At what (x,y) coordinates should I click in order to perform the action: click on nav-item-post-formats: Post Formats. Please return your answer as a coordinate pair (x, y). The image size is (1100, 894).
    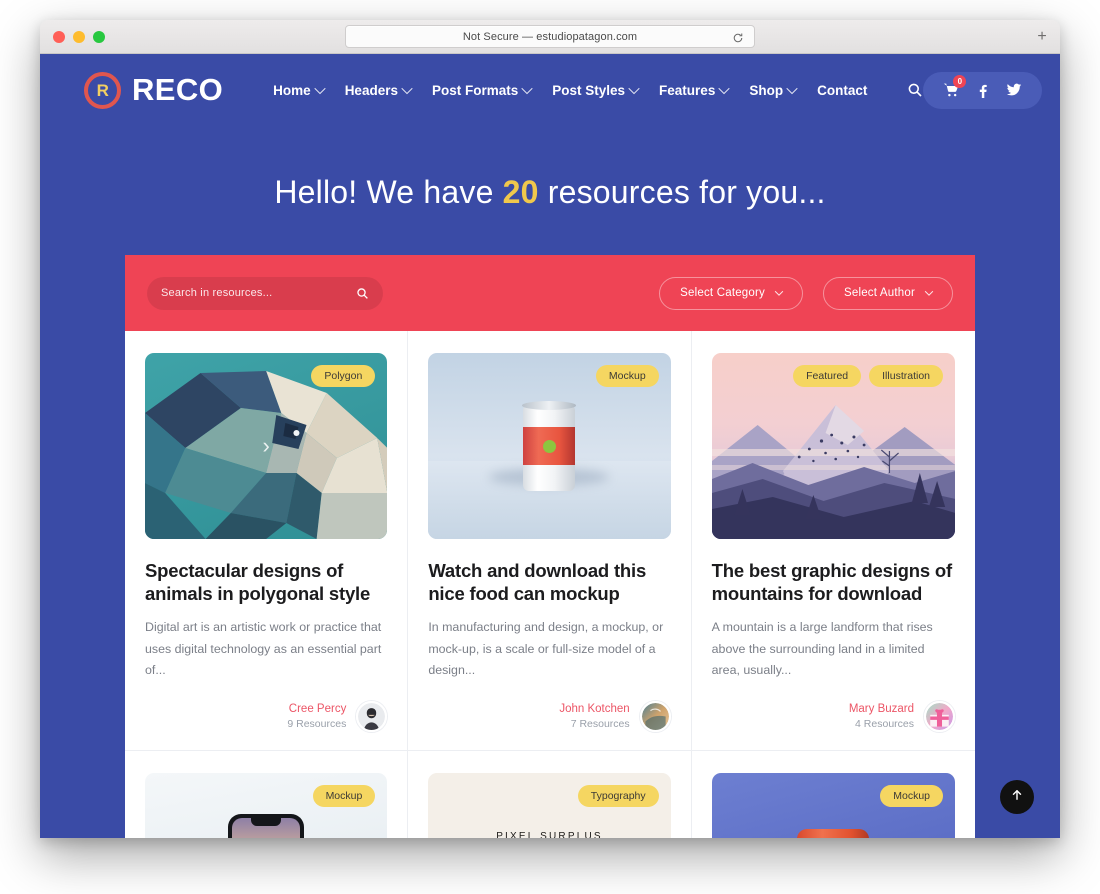
    Looking at the image, I should click on (482, 90).